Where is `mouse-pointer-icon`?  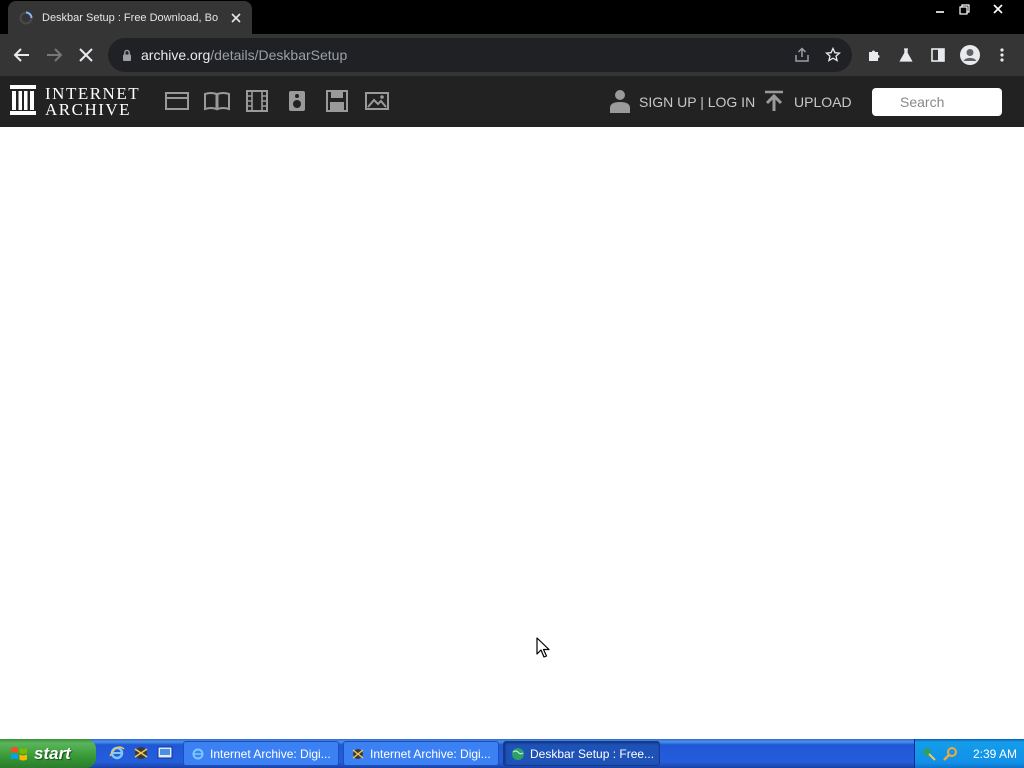 mouse-pointer-icon is located at coordinates (543, 647).